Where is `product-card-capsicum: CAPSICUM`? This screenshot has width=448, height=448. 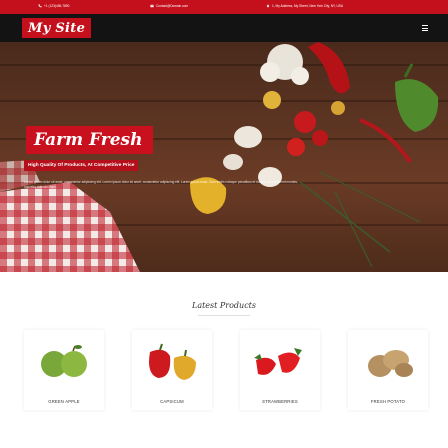 product-card-capsicum: CAPSICUM is located at coordinates (172, 370).